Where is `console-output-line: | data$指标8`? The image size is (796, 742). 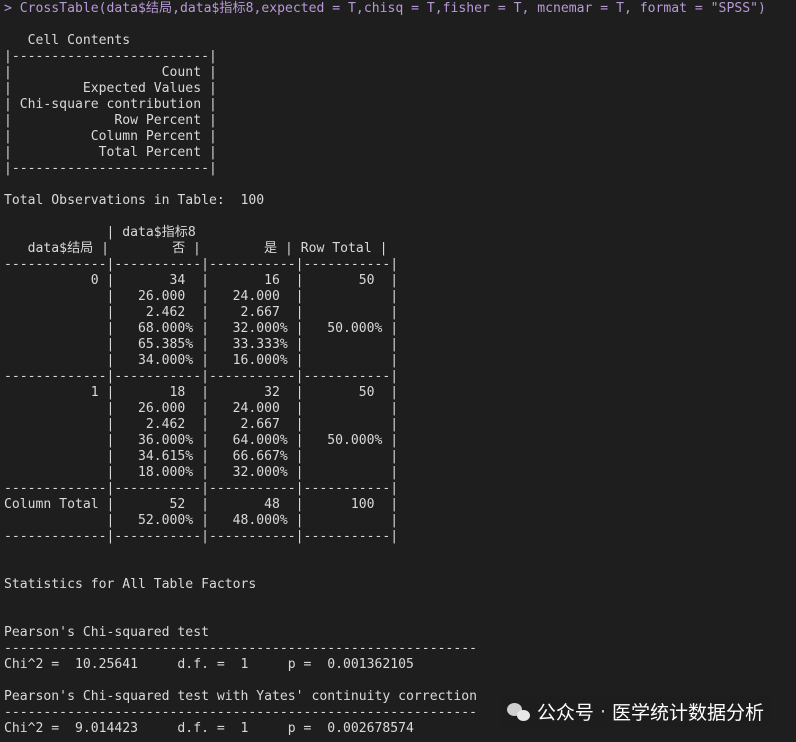 console-output-line: | data$指标8 is located at coordinates (100, 232).